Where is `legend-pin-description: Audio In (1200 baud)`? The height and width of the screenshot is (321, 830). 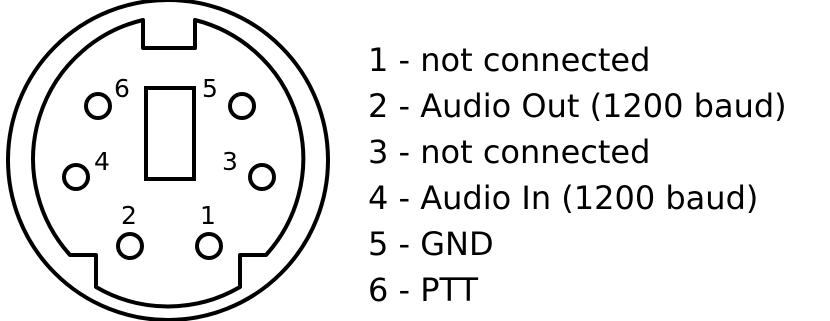 legend-pin-description: Audio In (1200 baud) is located at coordinates (589, 198).